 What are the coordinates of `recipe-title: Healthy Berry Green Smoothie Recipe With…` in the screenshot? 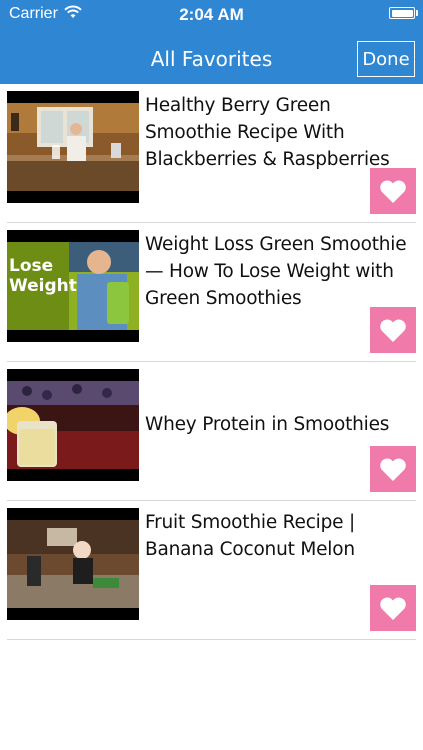 It's located at (280, 132).